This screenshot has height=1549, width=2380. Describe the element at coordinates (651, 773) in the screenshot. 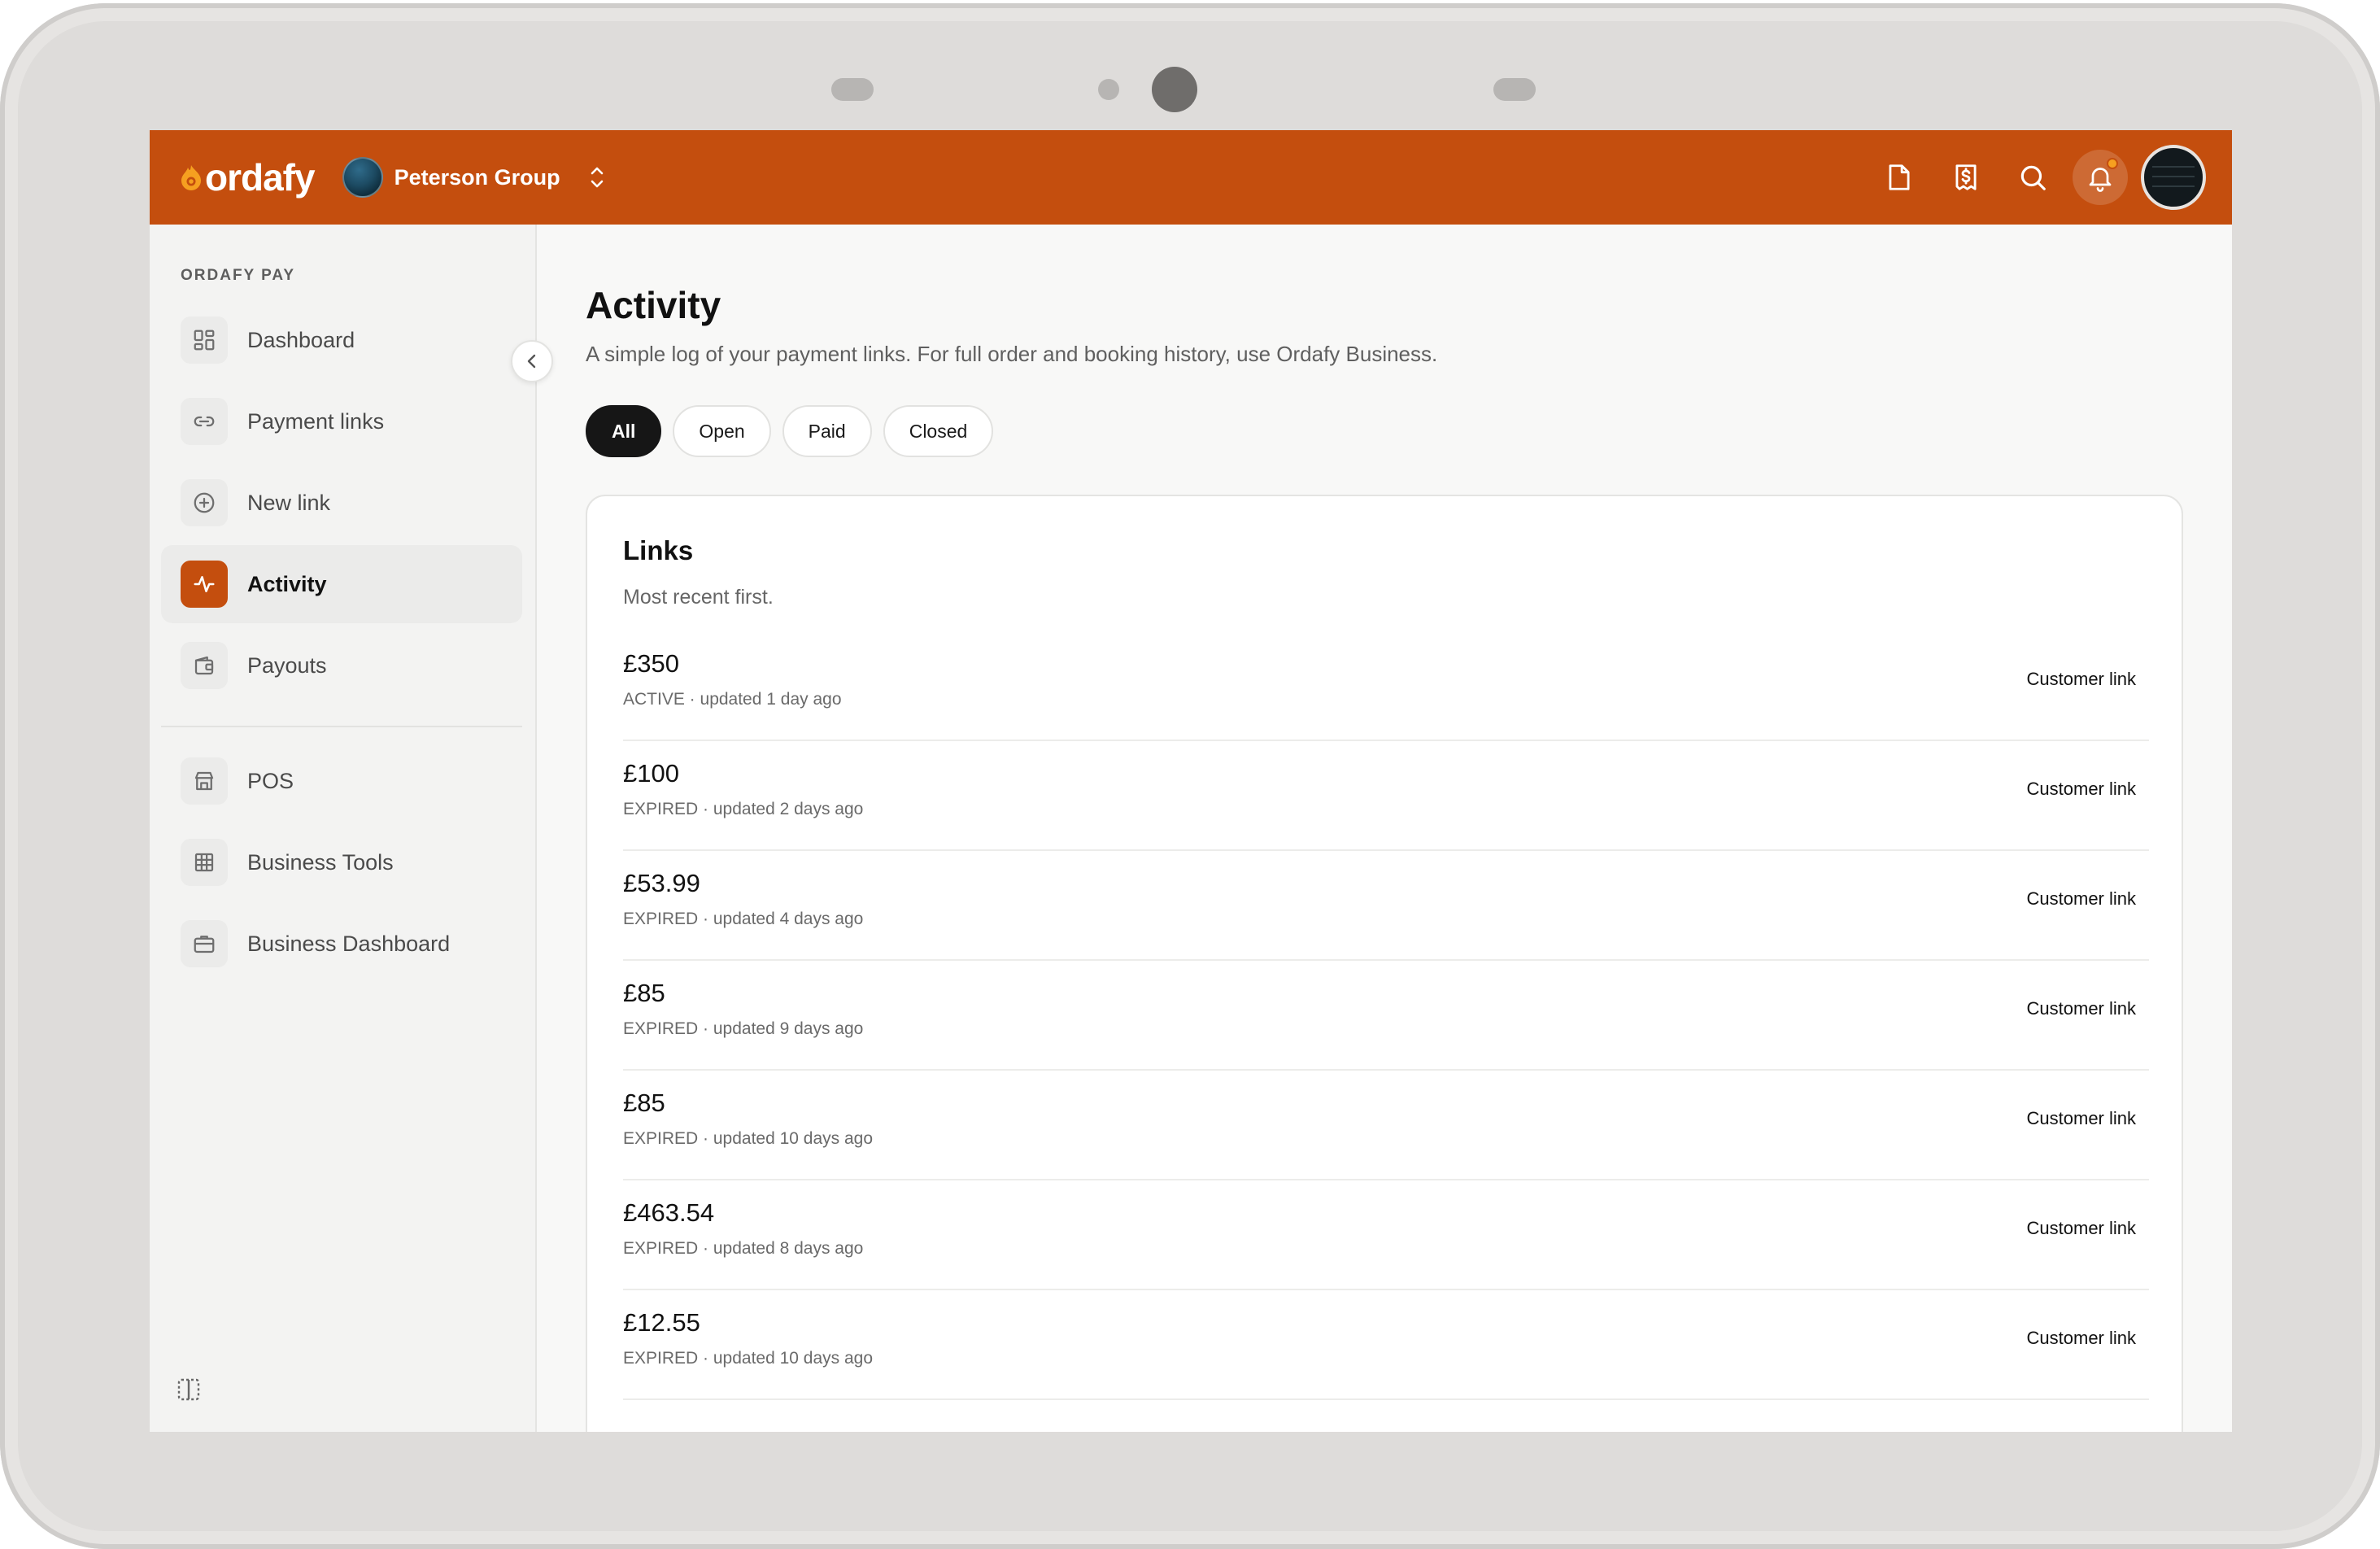

I see `link-amount: £100` at that location.